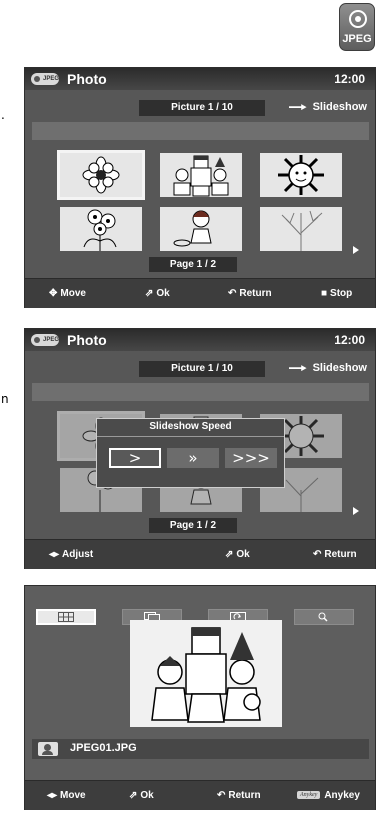 This screenshot has height=825, width=392. What do you see at coordinates (342, 795) in the screenshot?
I see `footer-anykey-label: Anykey` at bounding box center [342, 795].